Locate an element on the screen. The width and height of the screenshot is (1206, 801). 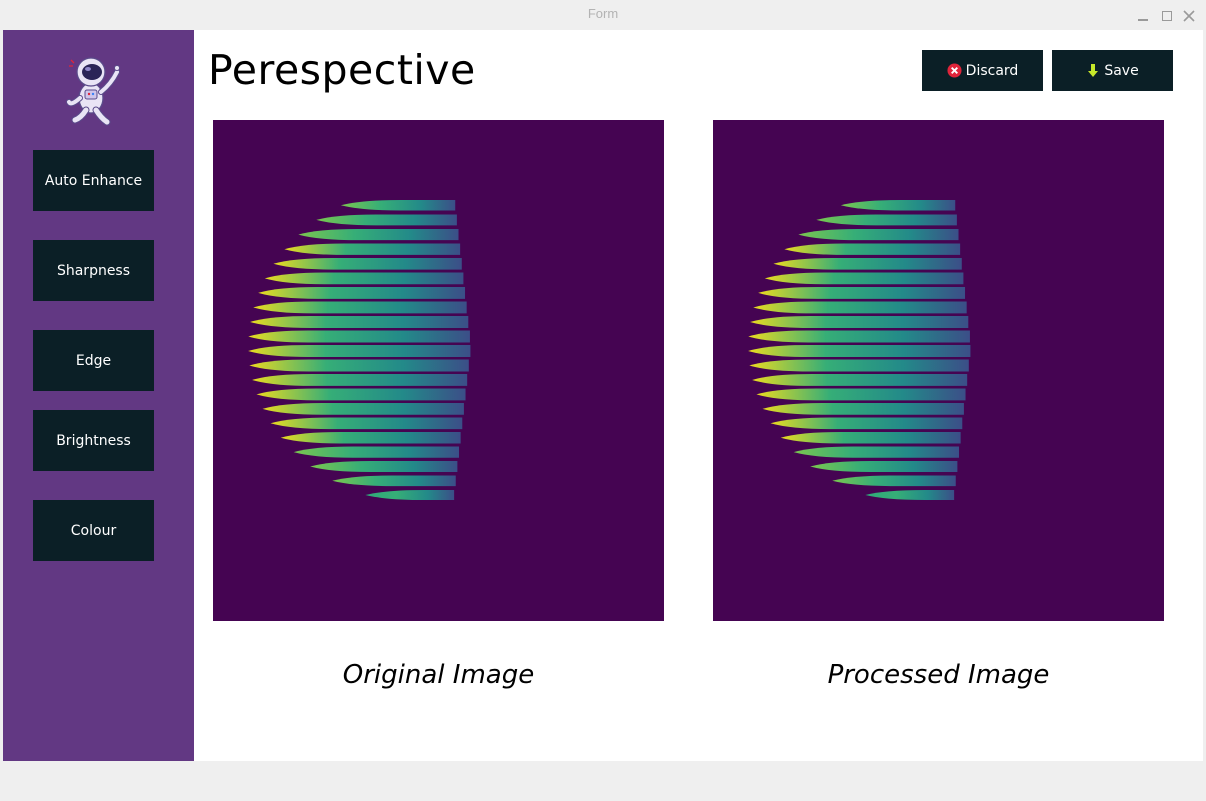
page-title: Perespective is located at coordinates (342, 70).